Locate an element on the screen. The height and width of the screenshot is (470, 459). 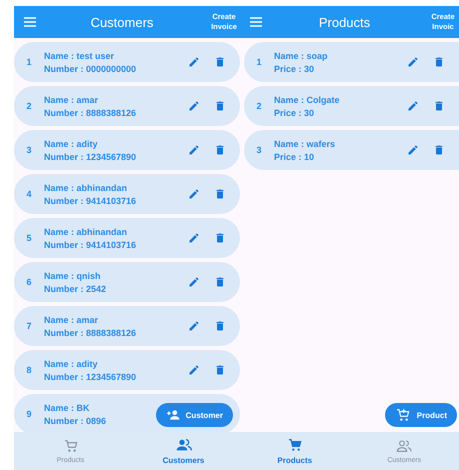
item-detail: Number : 0896 is located at coordinates (76, 421).